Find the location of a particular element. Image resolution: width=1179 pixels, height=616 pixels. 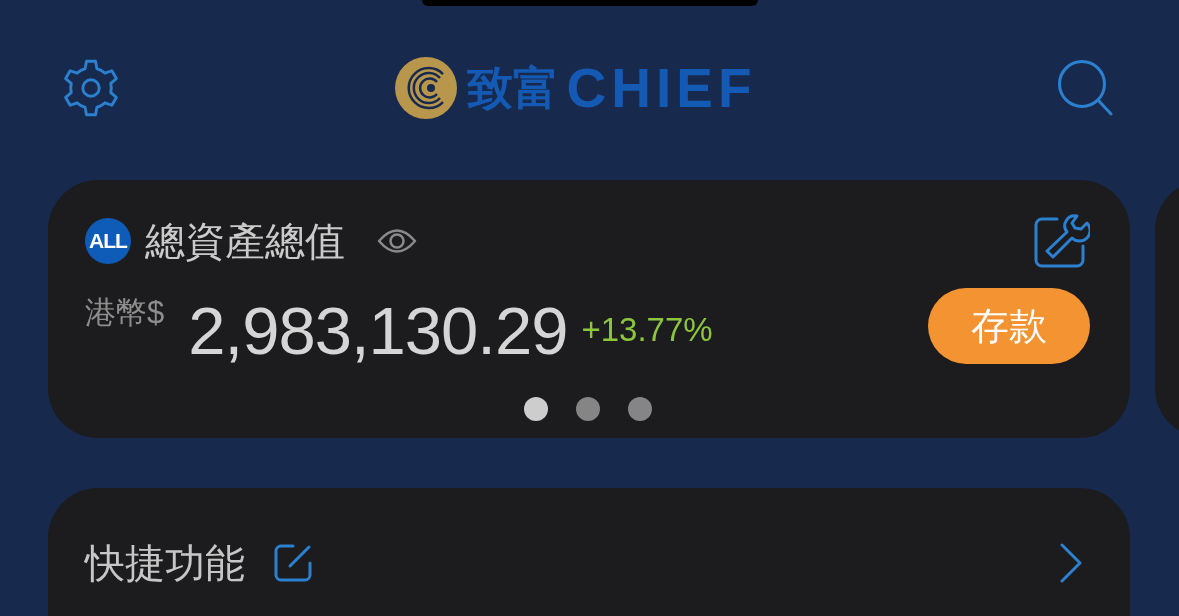

currency-label: 港幣$ is located at coordinates (125, 313).